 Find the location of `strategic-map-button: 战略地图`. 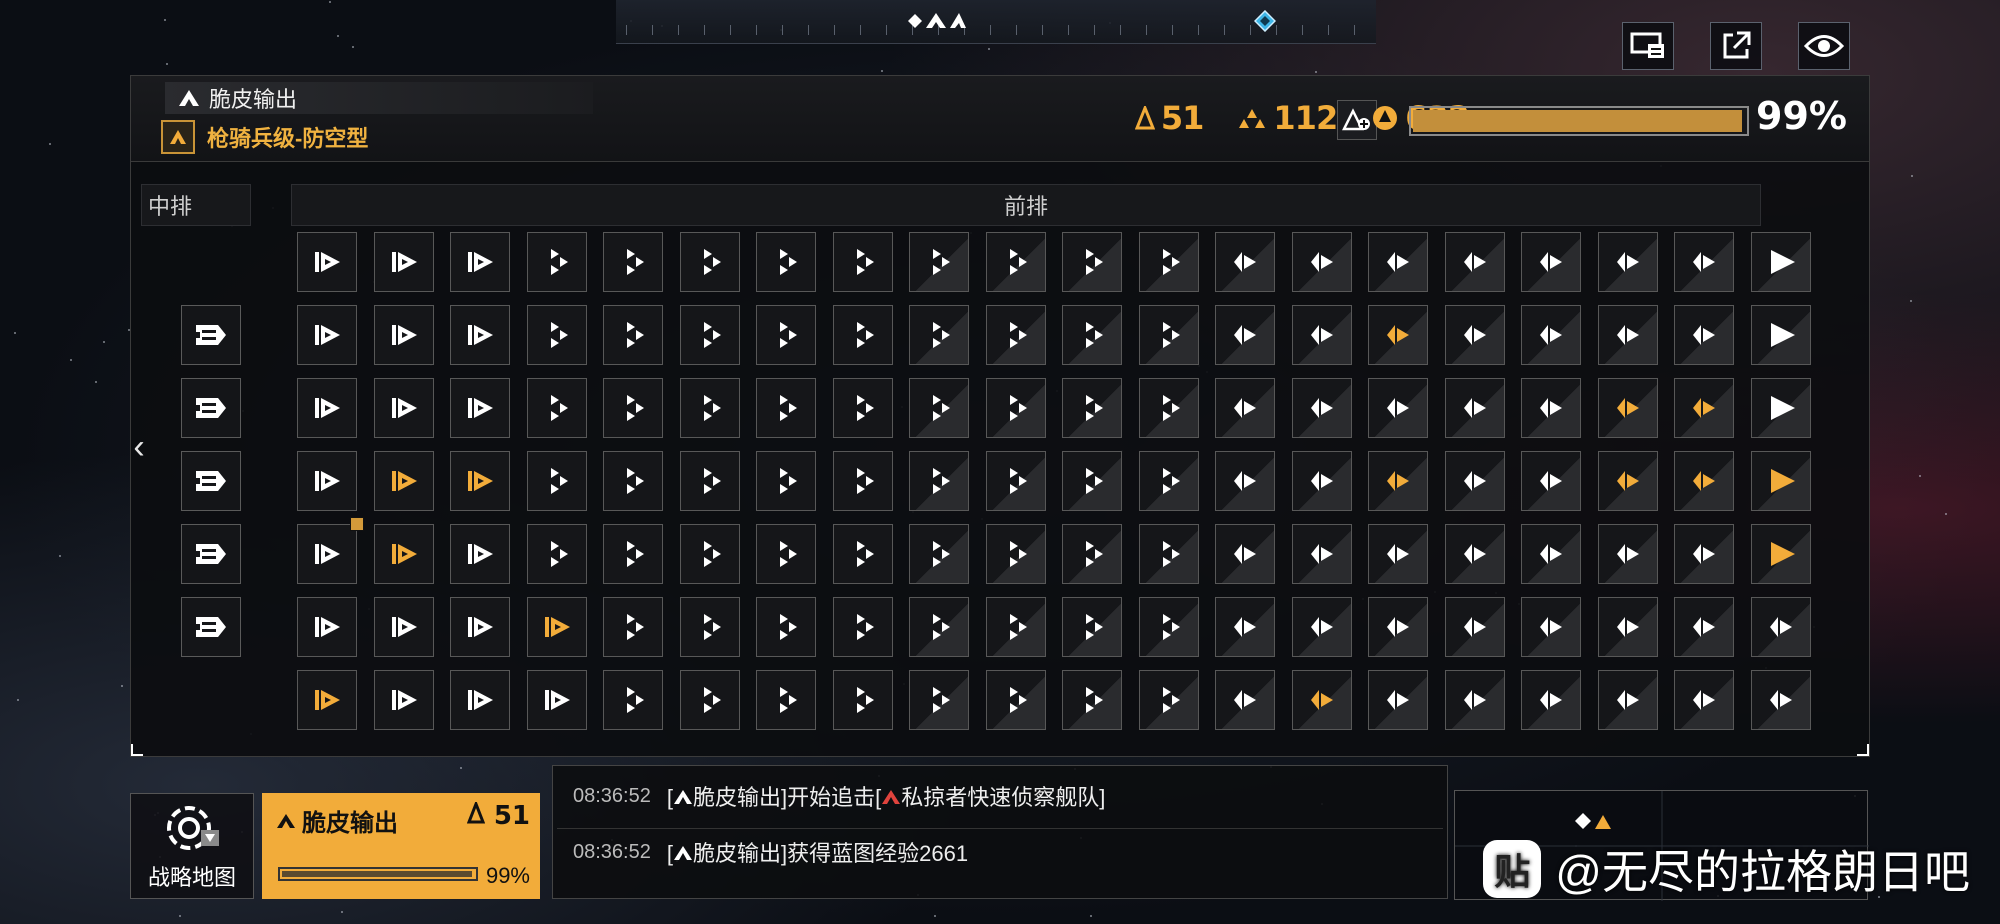

strategic-map-button: 战略地图 is located at coordinates (192, 846).